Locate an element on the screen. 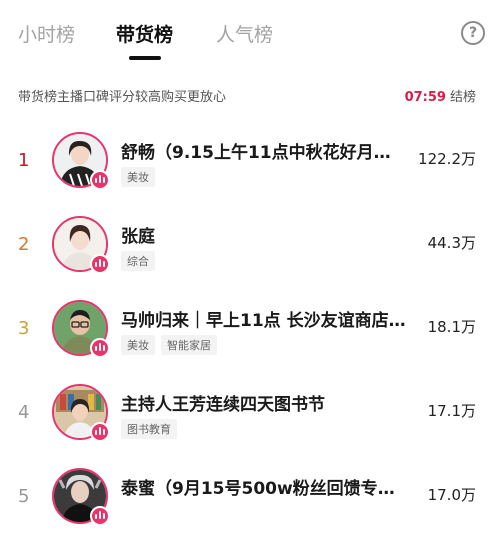 The width and height of the screenshot is (492, 538). category-tag: 图书教育 is located at coordinates (149, 429).